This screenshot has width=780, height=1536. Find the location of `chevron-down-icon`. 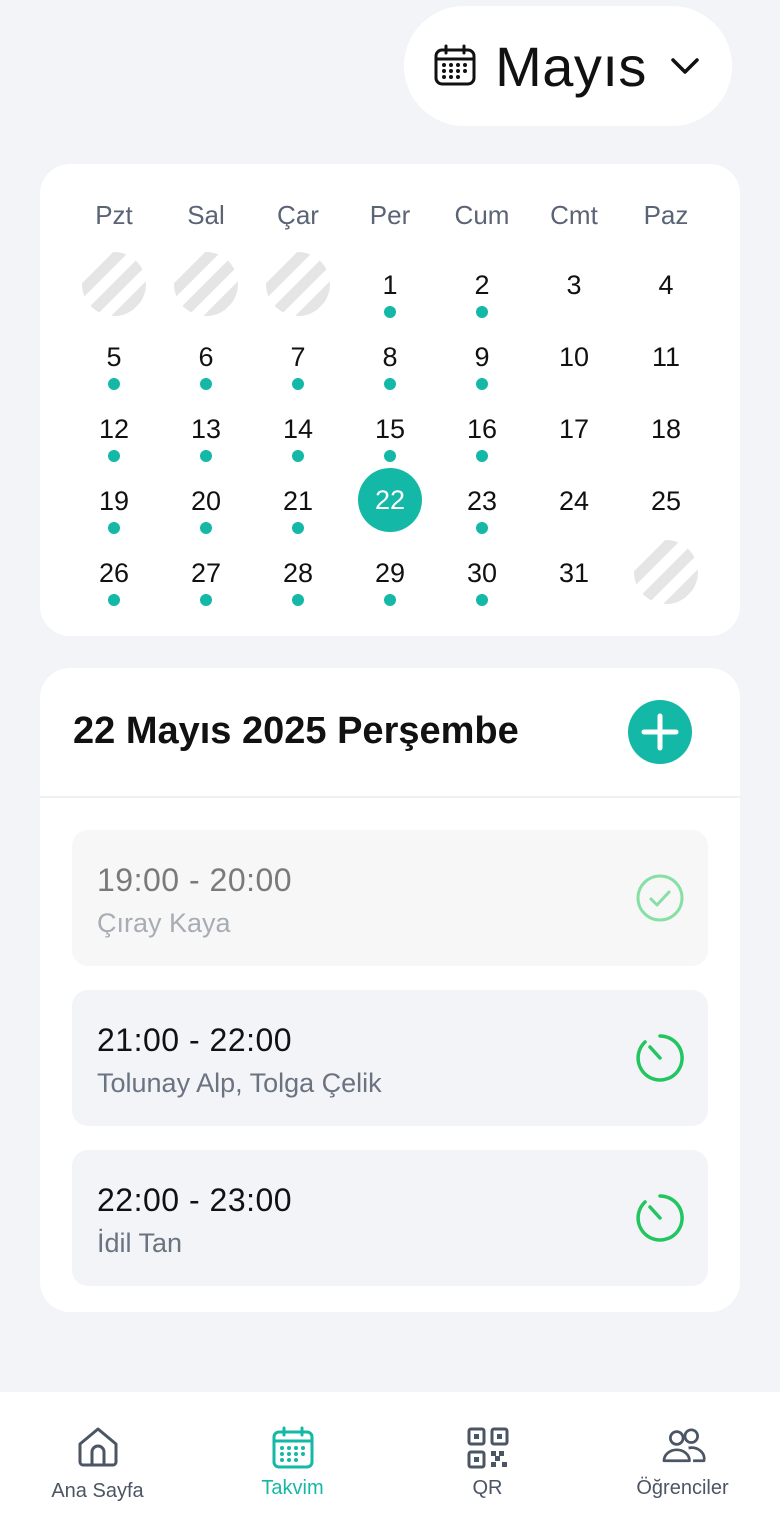

chevron-down-icon is located at coordinates (685, 66).